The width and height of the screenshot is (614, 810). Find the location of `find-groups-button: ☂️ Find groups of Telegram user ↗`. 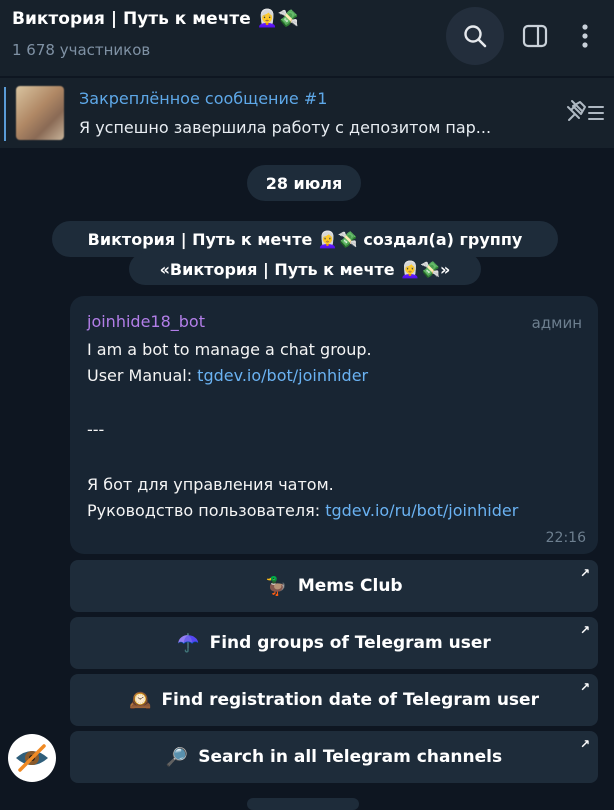

find-groups-button: ☂️ Find groups of Telegram user ↗ is located at coordinates (334, 643).